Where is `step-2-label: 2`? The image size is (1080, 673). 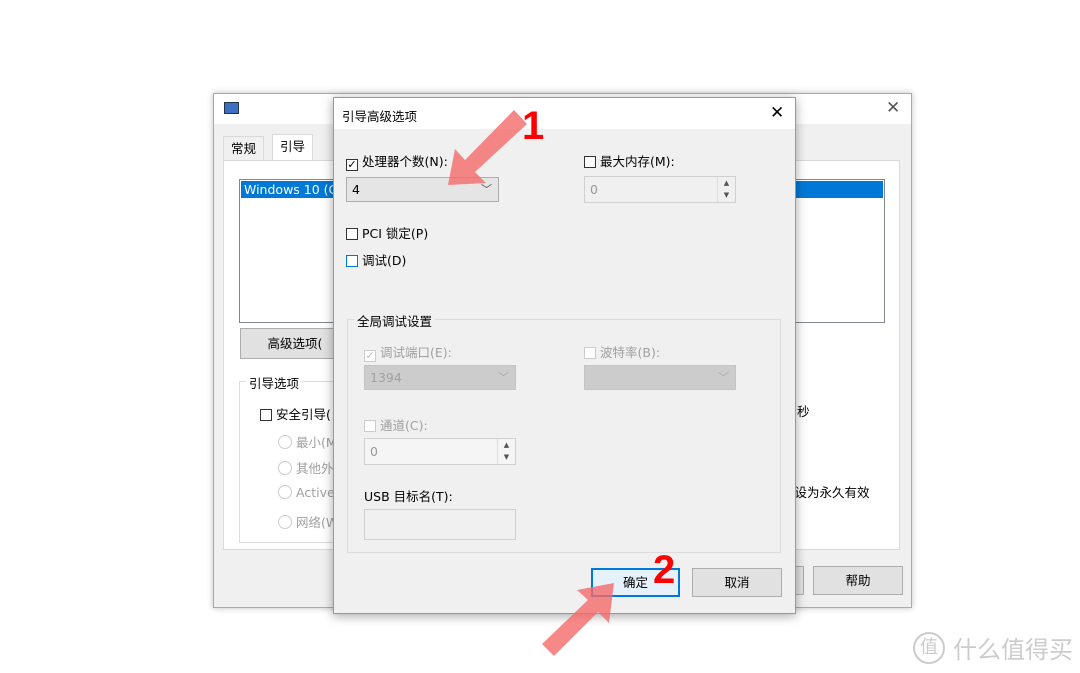 step-2-label: 2 is located at coordinates (664, 570).